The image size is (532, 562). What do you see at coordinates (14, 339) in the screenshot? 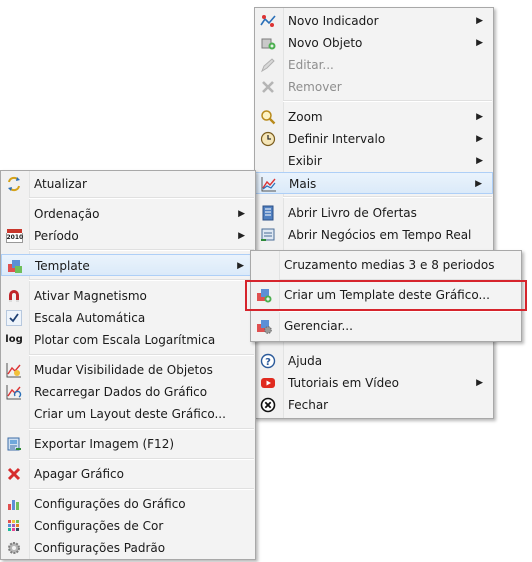
I see `log-icon: log` at bounding box center [14, 339].